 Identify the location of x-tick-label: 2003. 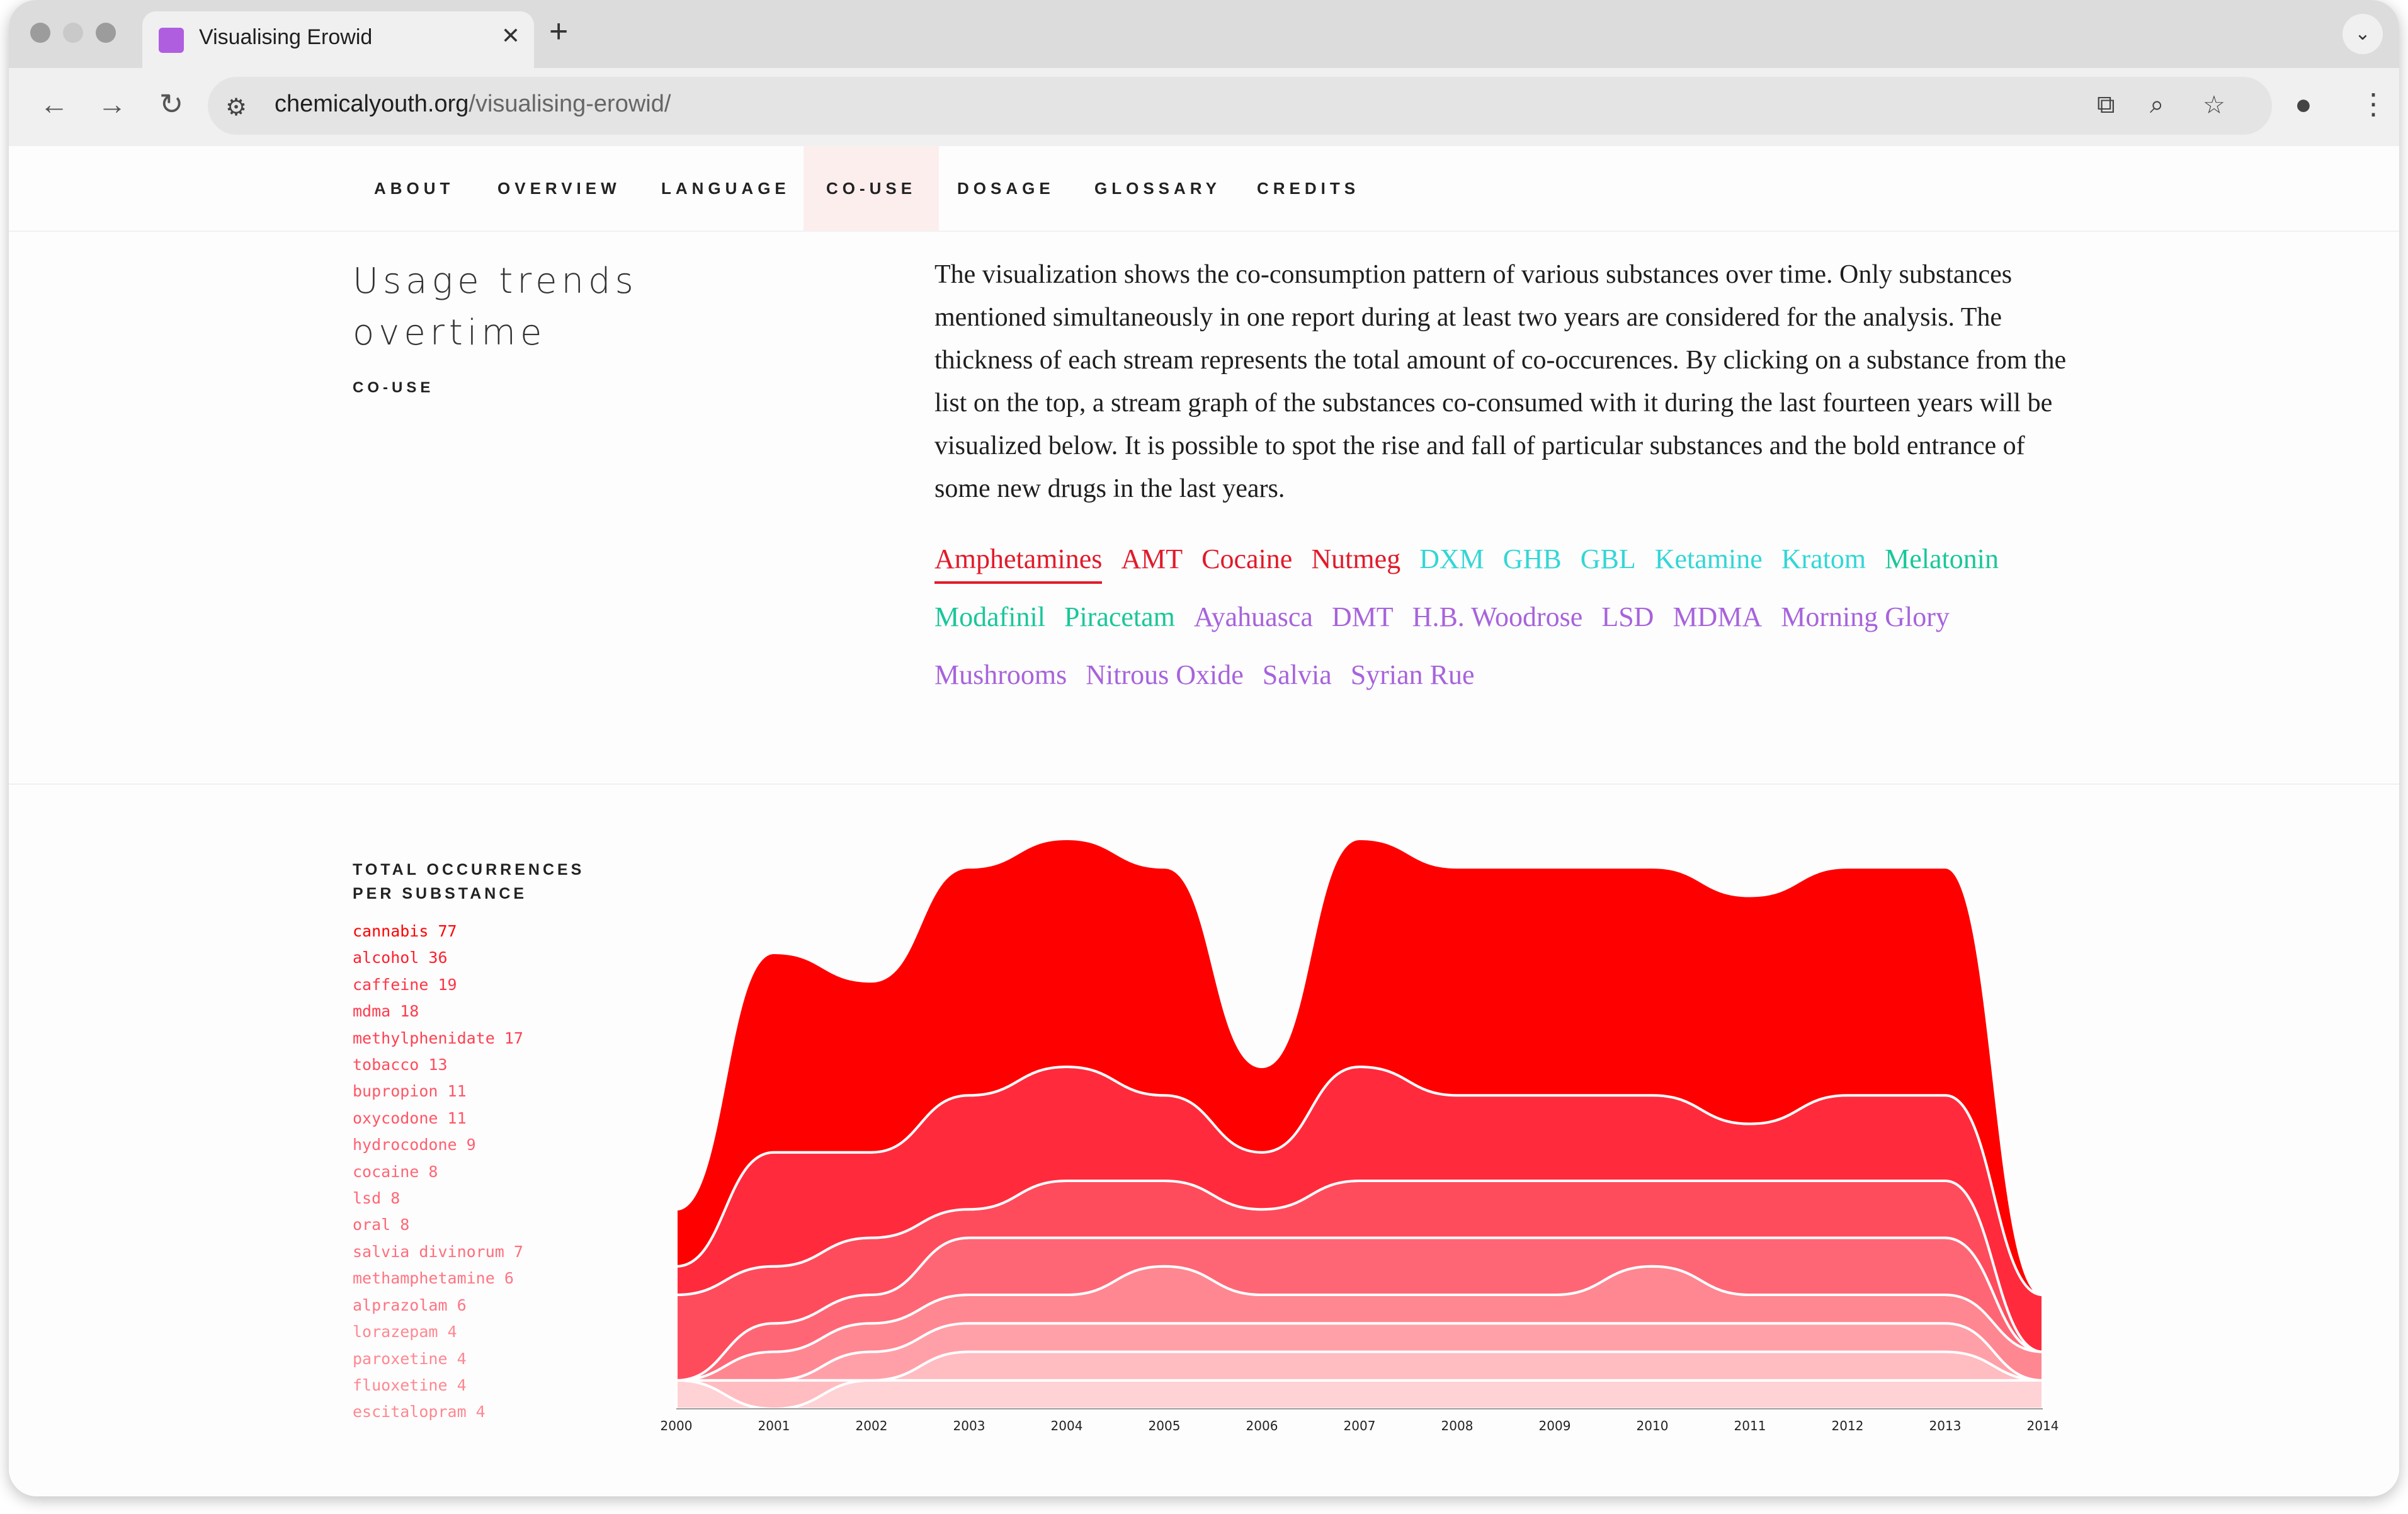
(969, 1425).